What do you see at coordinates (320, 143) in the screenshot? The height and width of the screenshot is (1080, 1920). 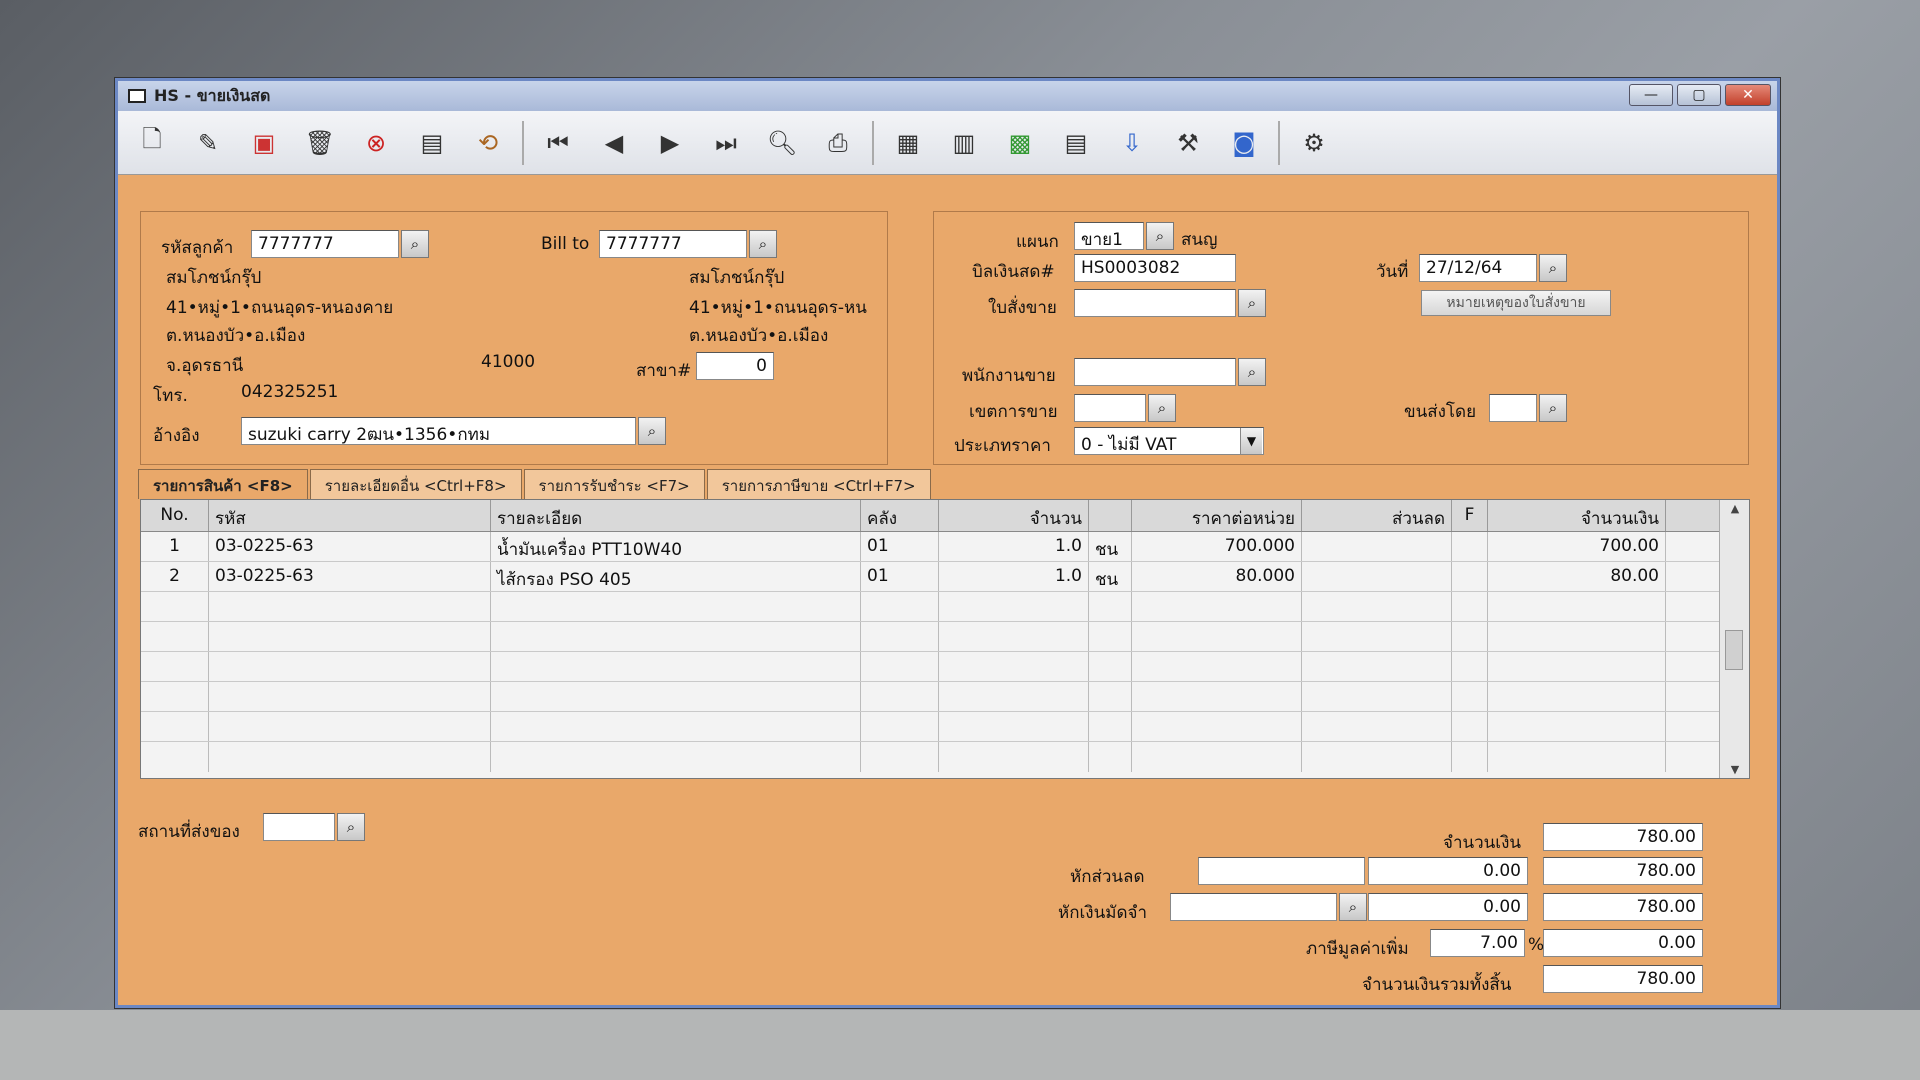 I see `delete-icon: 🗑` at bounding box center [320, 143].